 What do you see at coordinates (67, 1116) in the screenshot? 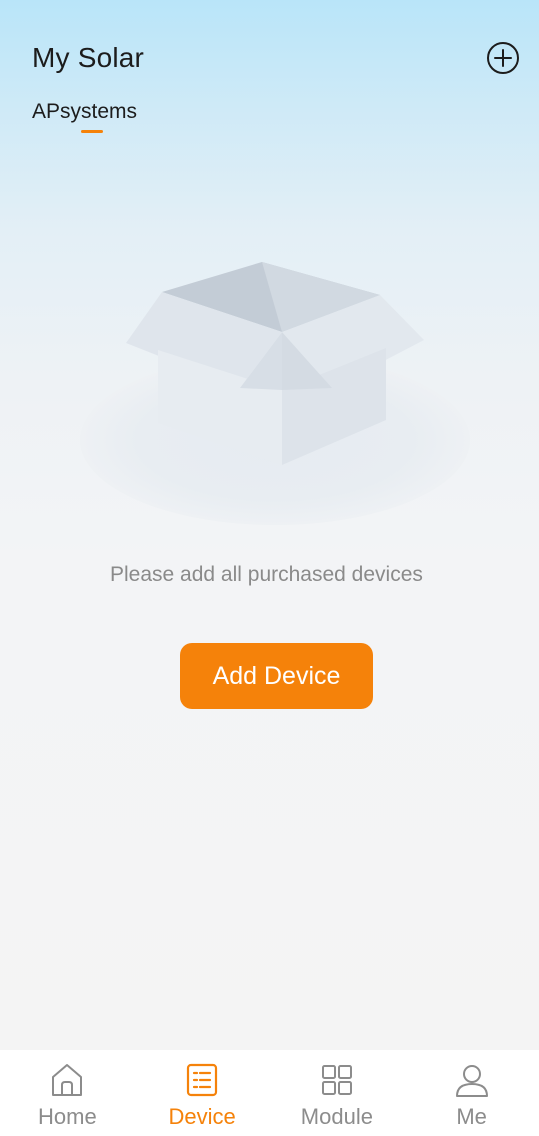
I see `nav-label-home: Home` at bounding box center [67, 1116].